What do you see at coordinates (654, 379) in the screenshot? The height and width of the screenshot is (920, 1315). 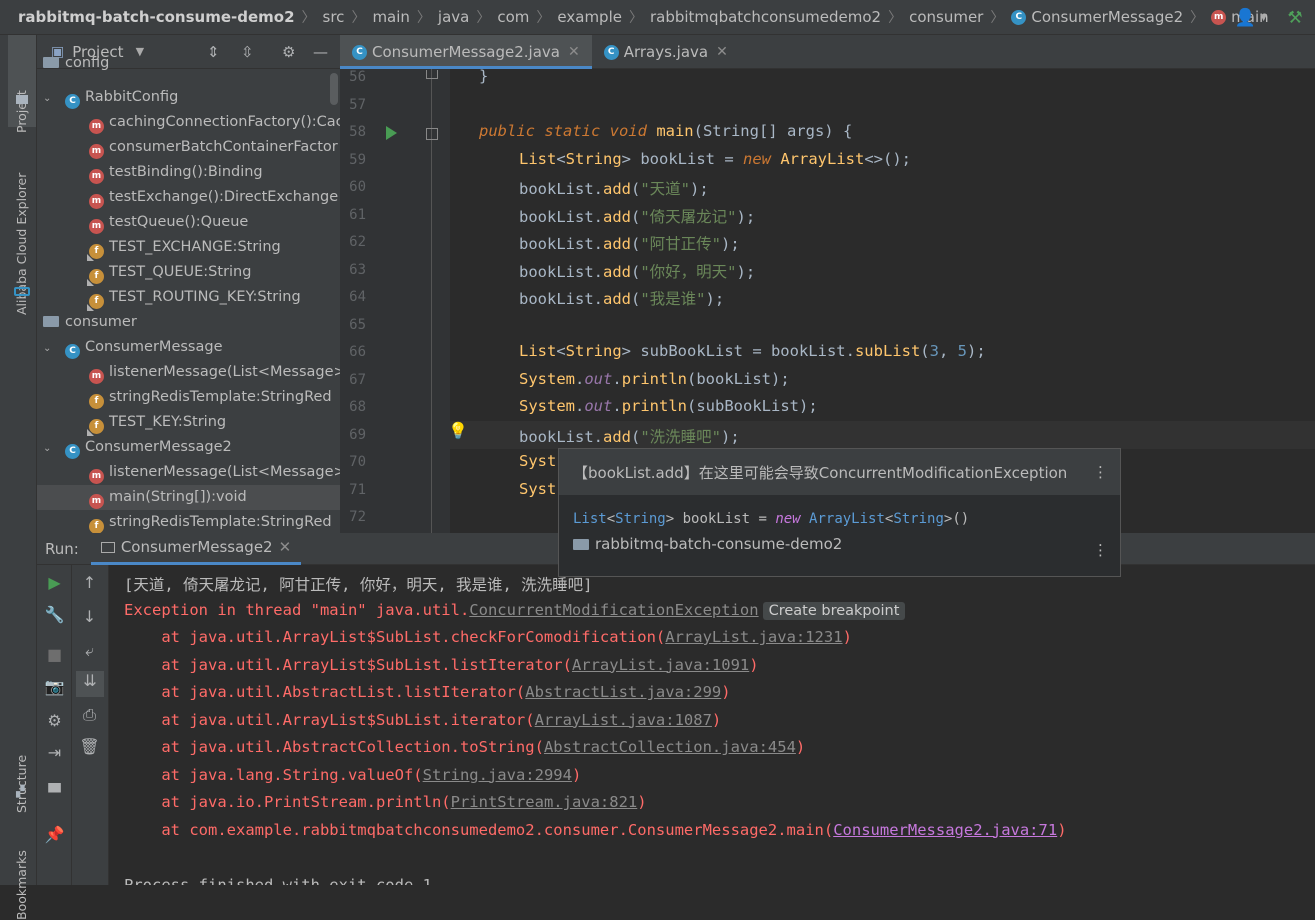 I see `code-line: System.out.println(bookList);` at bounding box center [654, 379].